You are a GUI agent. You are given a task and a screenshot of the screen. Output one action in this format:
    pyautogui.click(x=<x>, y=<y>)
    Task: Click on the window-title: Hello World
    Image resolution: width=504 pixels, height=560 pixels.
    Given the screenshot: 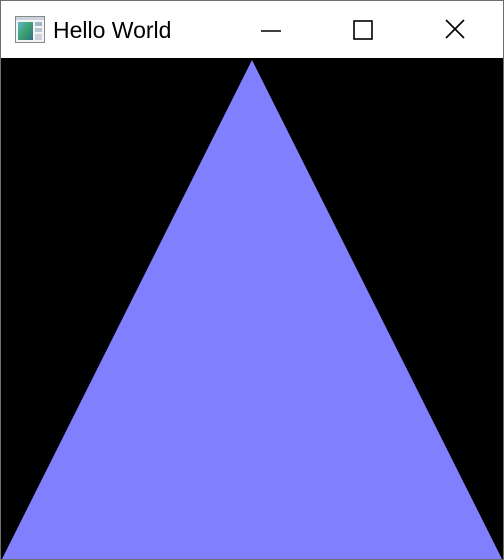 What is the action you would take?
    pyautogui.click(x=112, y=30)
    